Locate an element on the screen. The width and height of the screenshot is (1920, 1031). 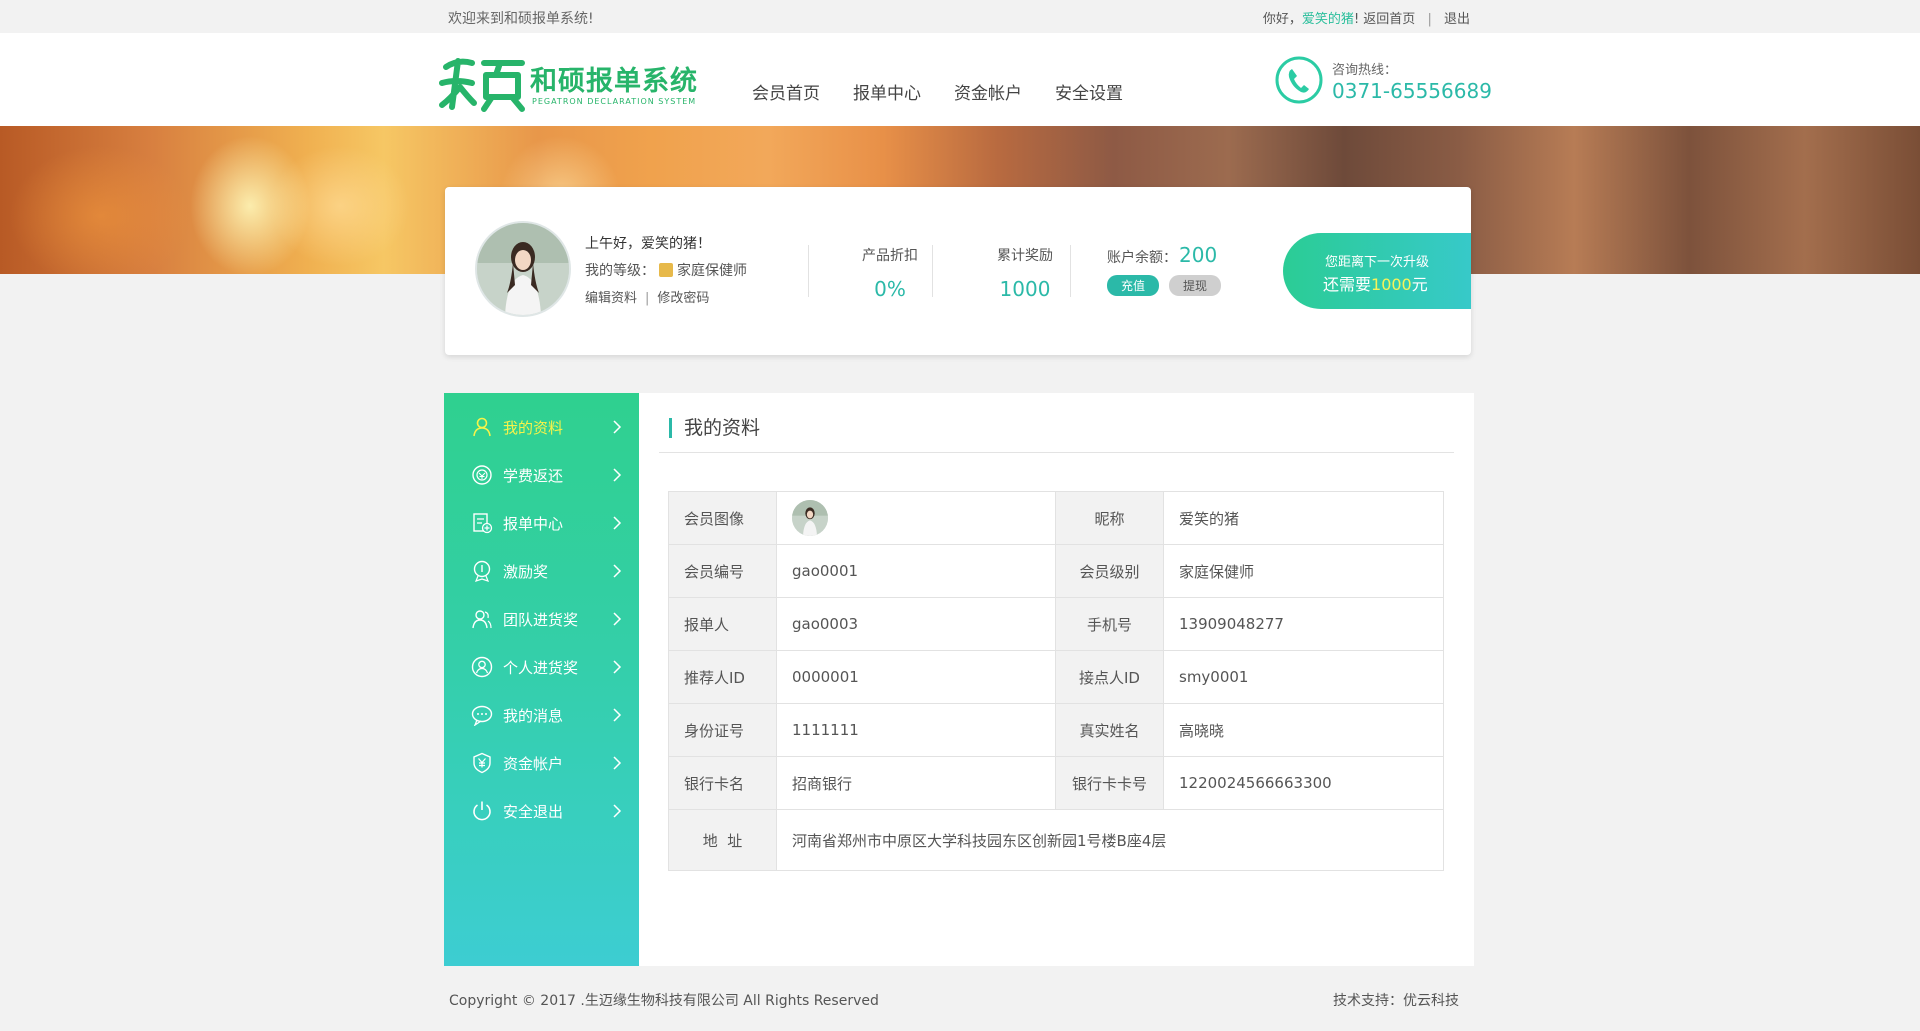
nav-fund-account: 资金帐户 is located at coordinates (988, 91).